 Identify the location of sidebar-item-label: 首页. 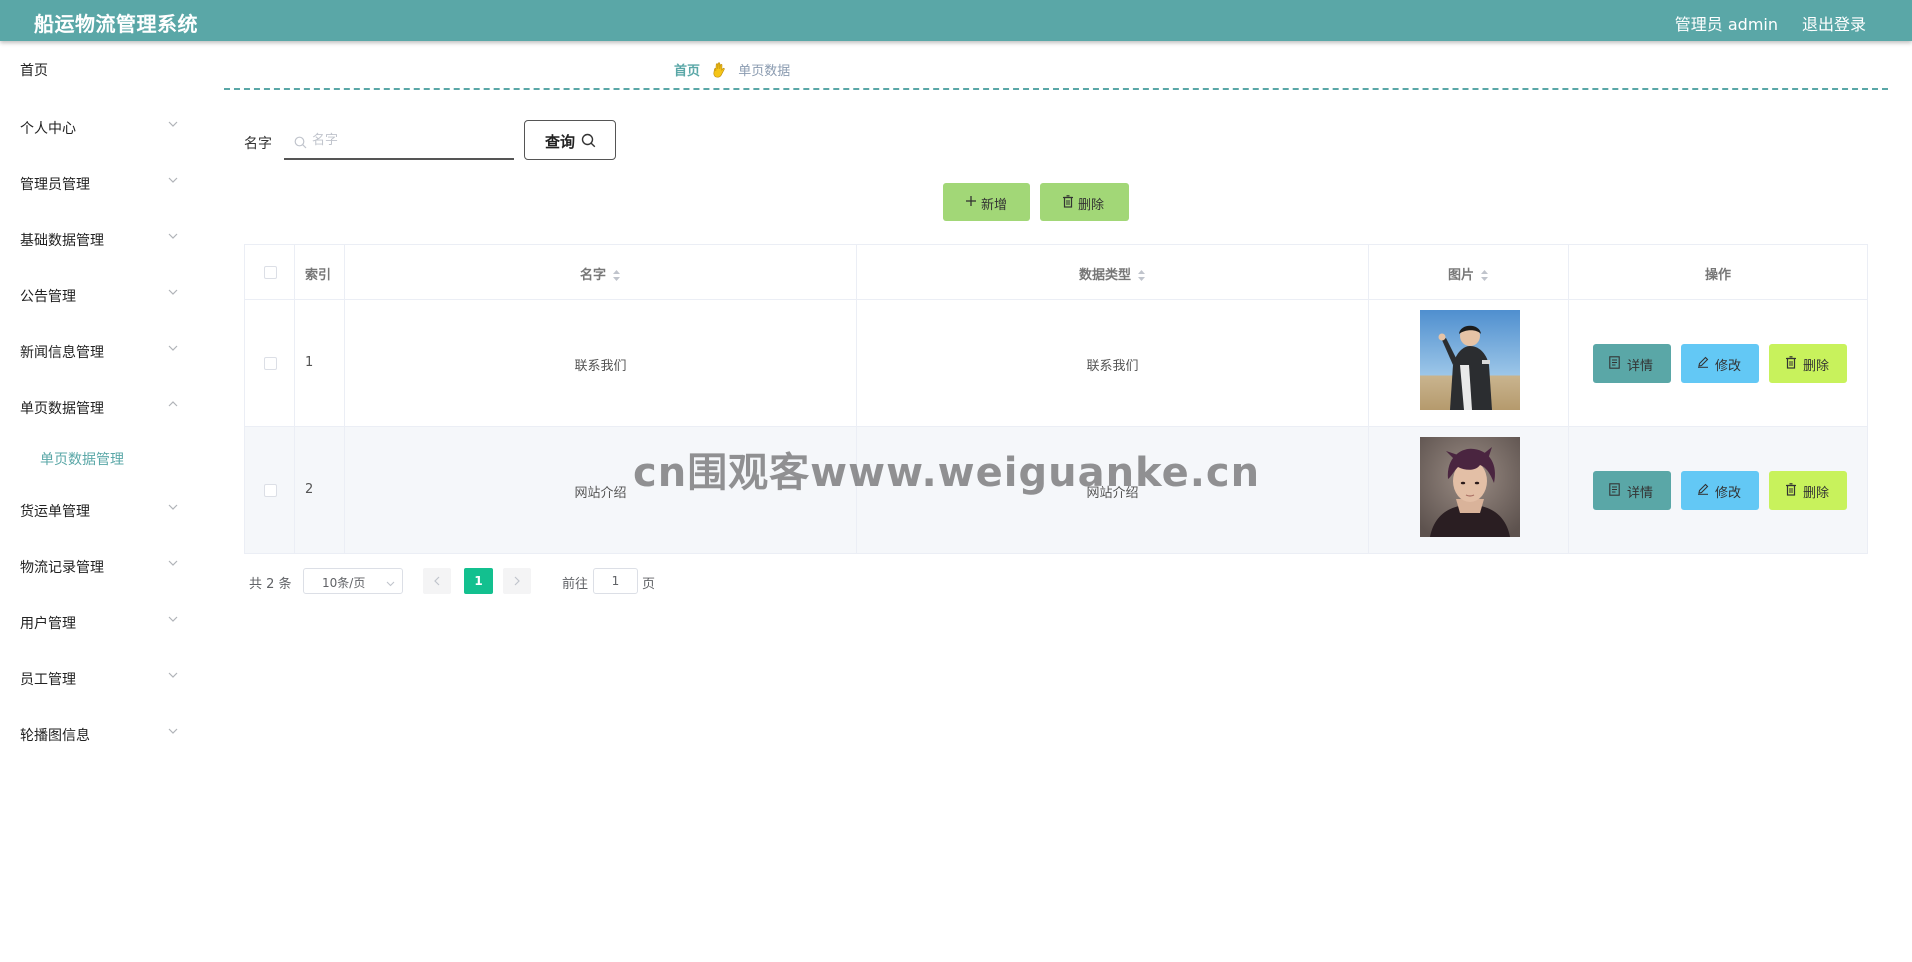
(34, 71).